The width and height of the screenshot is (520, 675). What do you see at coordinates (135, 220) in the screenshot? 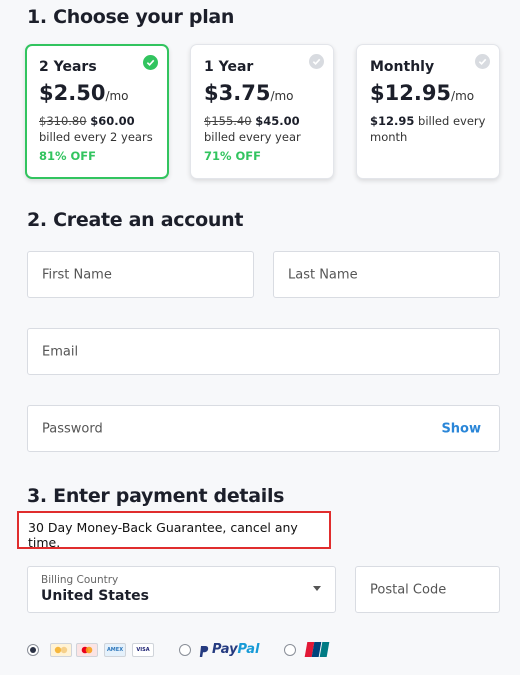
I see `create-account-heading: 2. Create an account` at bounding box center [135, 220].